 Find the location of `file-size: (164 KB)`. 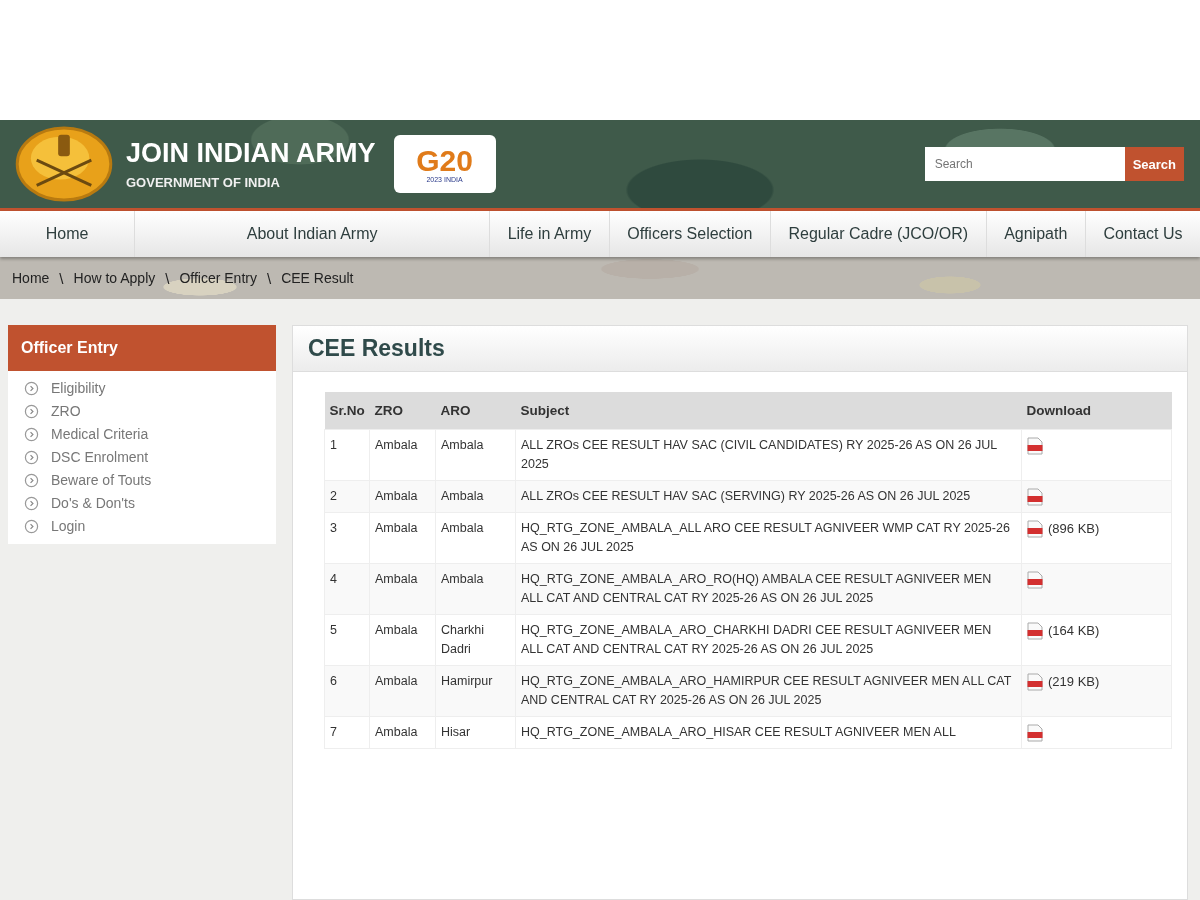

file-size: (164 KB) is located at coordinates (1074, 631).